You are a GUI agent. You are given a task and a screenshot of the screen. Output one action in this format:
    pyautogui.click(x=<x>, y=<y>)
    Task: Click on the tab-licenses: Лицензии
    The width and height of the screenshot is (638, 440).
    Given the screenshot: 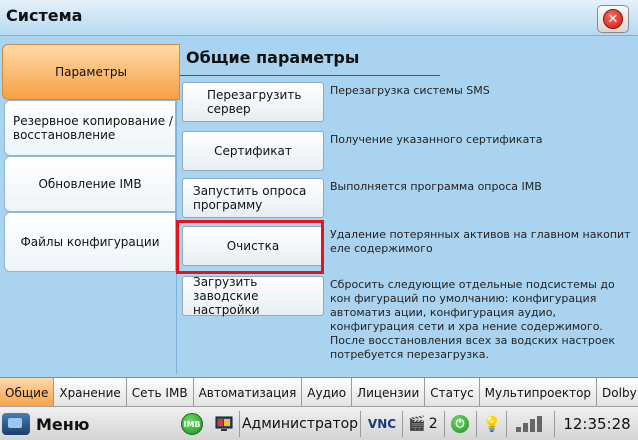 What is the action you would take?
    pyautogui.click(x=389, y=392)
    